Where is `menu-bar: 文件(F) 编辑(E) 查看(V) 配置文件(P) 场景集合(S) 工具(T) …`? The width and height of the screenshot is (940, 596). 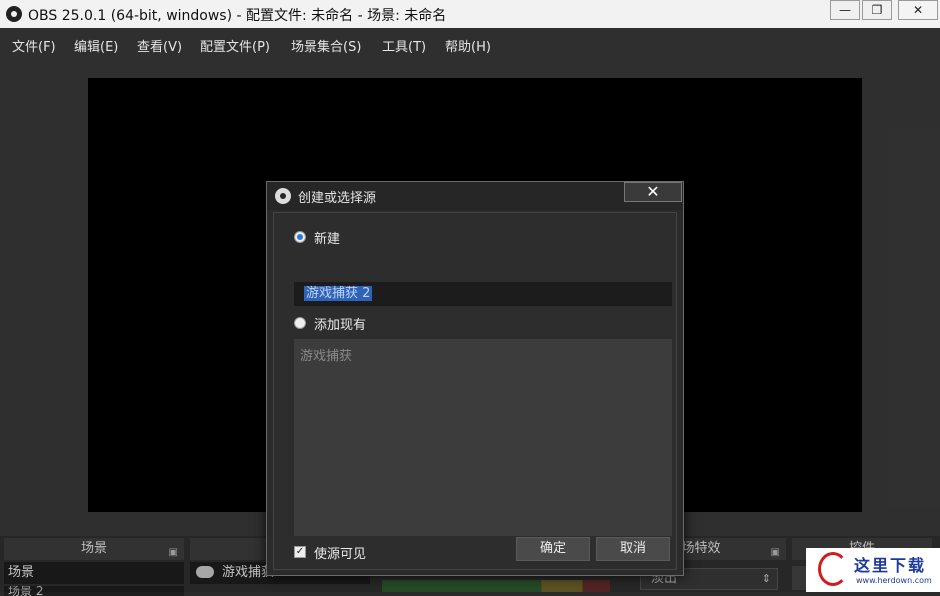 menu-bar: 文件(F) 编辑(E) 查看(V) 配置文件(P) 场景集合(S) 工具(T) … is located at coordinates (470, 44).